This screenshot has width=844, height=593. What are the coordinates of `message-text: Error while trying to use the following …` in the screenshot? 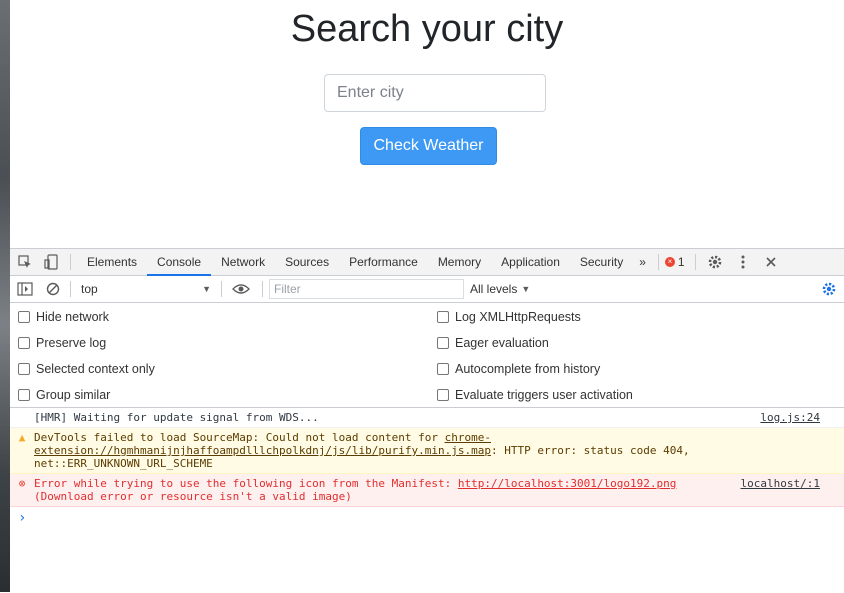 It's located at (246, 483).